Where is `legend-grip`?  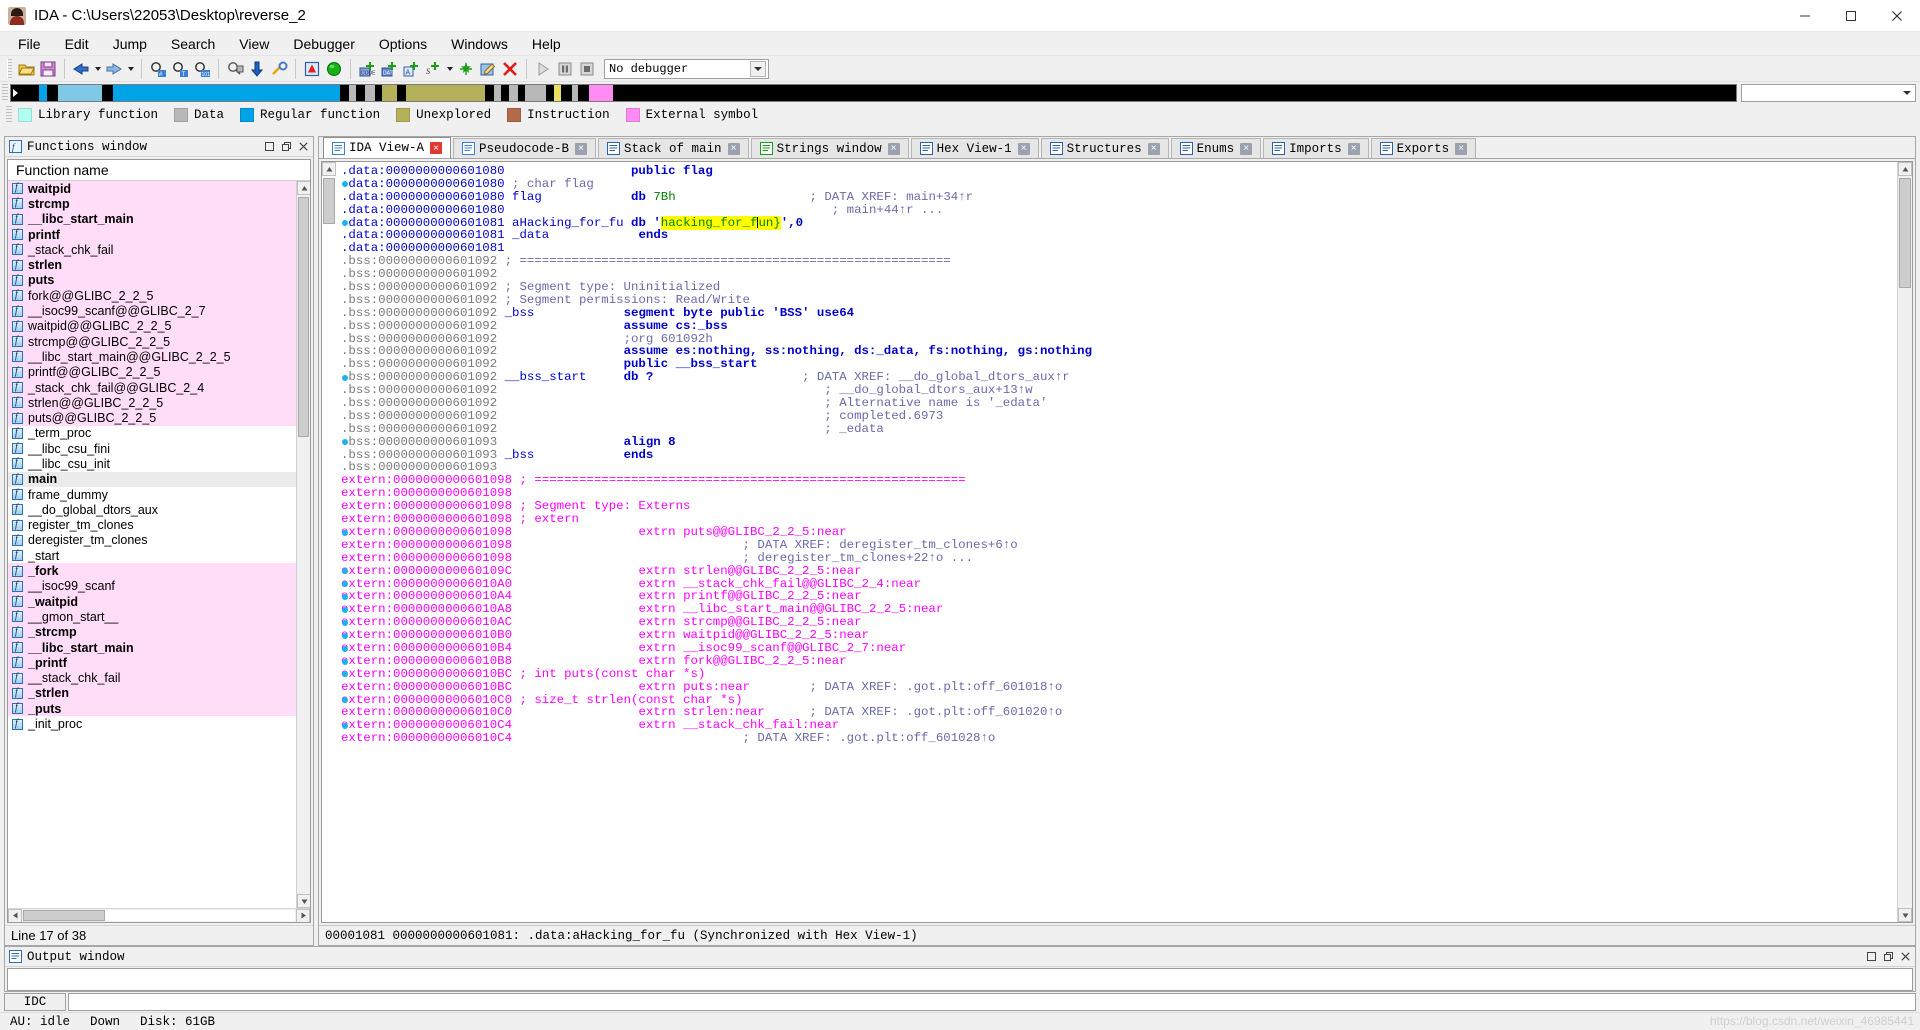
legend-grip is located at coordinates (9, 115).